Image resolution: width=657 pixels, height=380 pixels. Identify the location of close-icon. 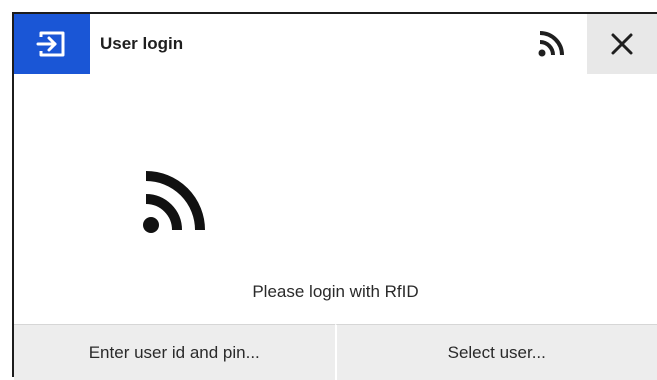
(622, 44).